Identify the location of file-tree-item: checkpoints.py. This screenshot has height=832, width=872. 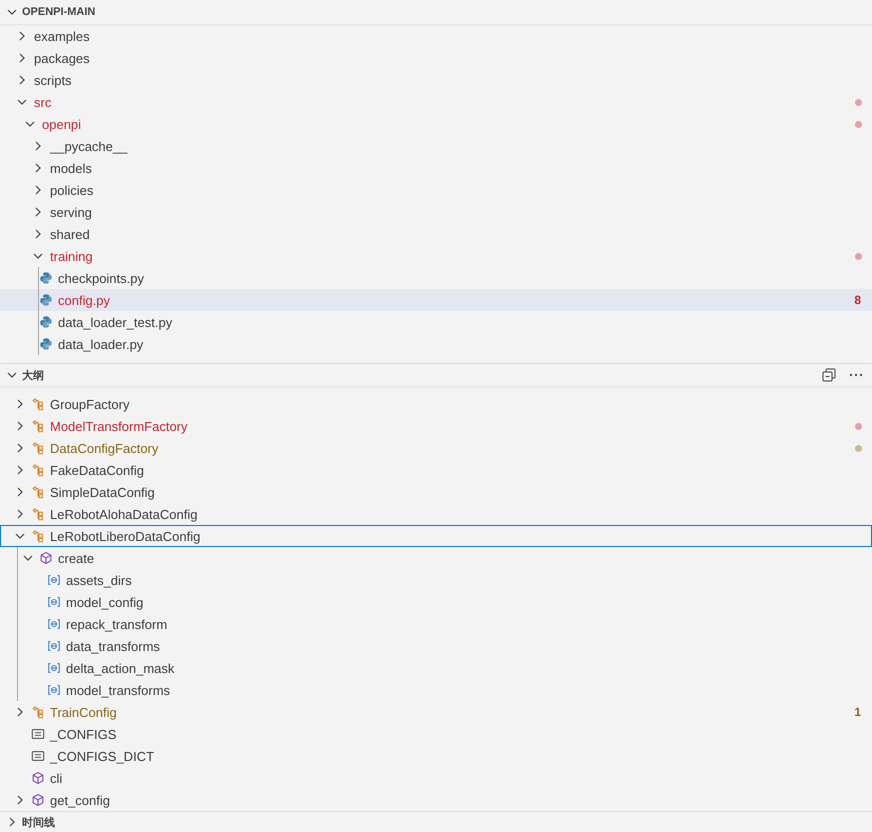
(436, 278).